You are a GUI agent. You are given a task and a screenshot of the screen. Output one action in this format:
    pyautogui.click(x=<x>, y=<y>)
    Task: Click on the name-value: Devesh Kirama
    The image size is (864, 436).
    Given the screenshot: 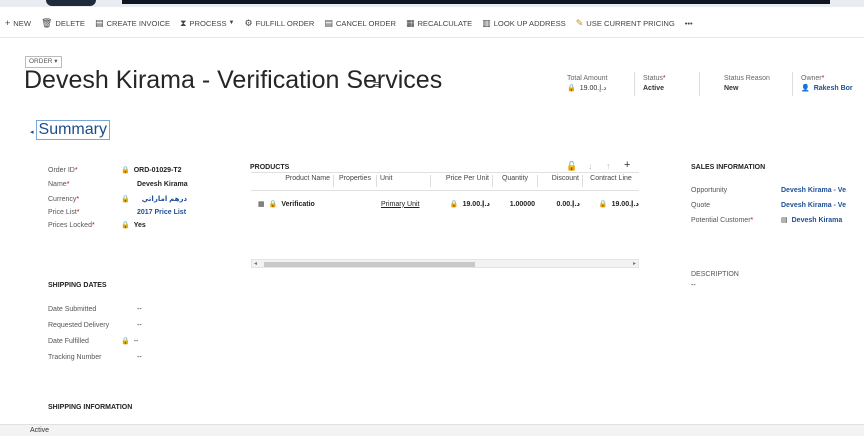 What is the action you would take?
    pyautogui.click(x=162, y=184)
    